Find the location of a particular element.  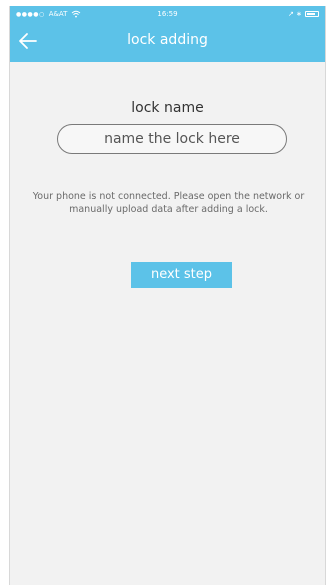

next-step-button: next step is located at coordinates (181, 275).